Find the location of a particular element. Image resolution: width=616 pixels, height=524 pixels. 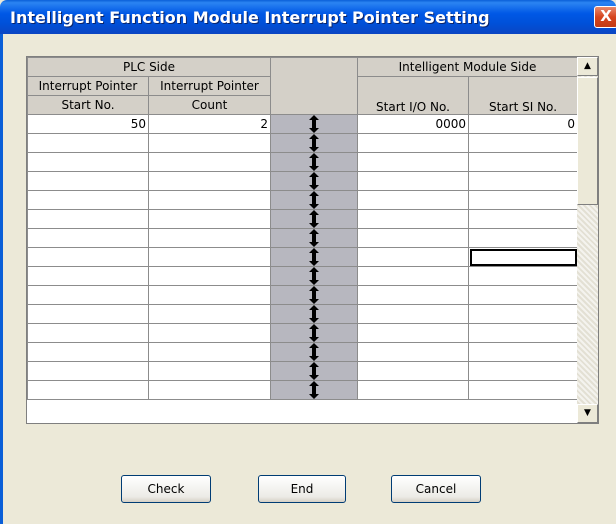

interrupt-count-header-line1: Interrupt Pointer is located at coordinates (209, 86).